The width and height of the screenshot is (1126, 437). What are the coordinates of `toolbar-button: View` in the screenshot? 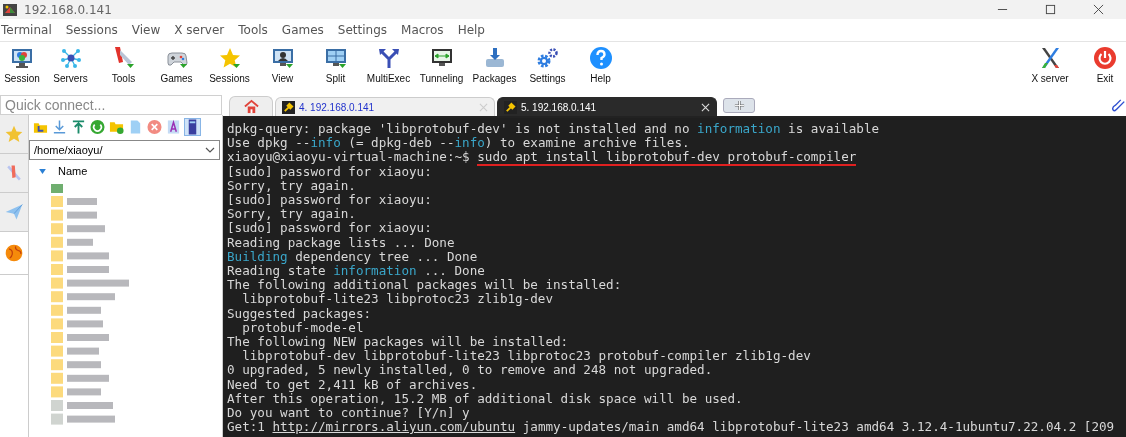 It's located at (282, 68).